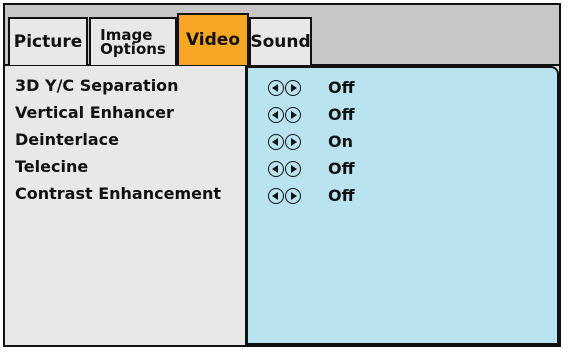 This screenshot has width=568, height=353. What do you see at coordinates (67, 139) in the screenshot?
I see `setting-label-deinterlace: Deinterlace` at bounding box center [67, 139].